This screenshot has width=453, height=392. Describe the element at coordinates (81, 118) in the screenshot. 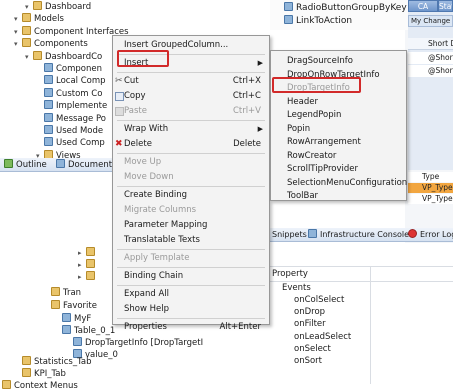

I see `tree-item-label: Message Po` at that location.